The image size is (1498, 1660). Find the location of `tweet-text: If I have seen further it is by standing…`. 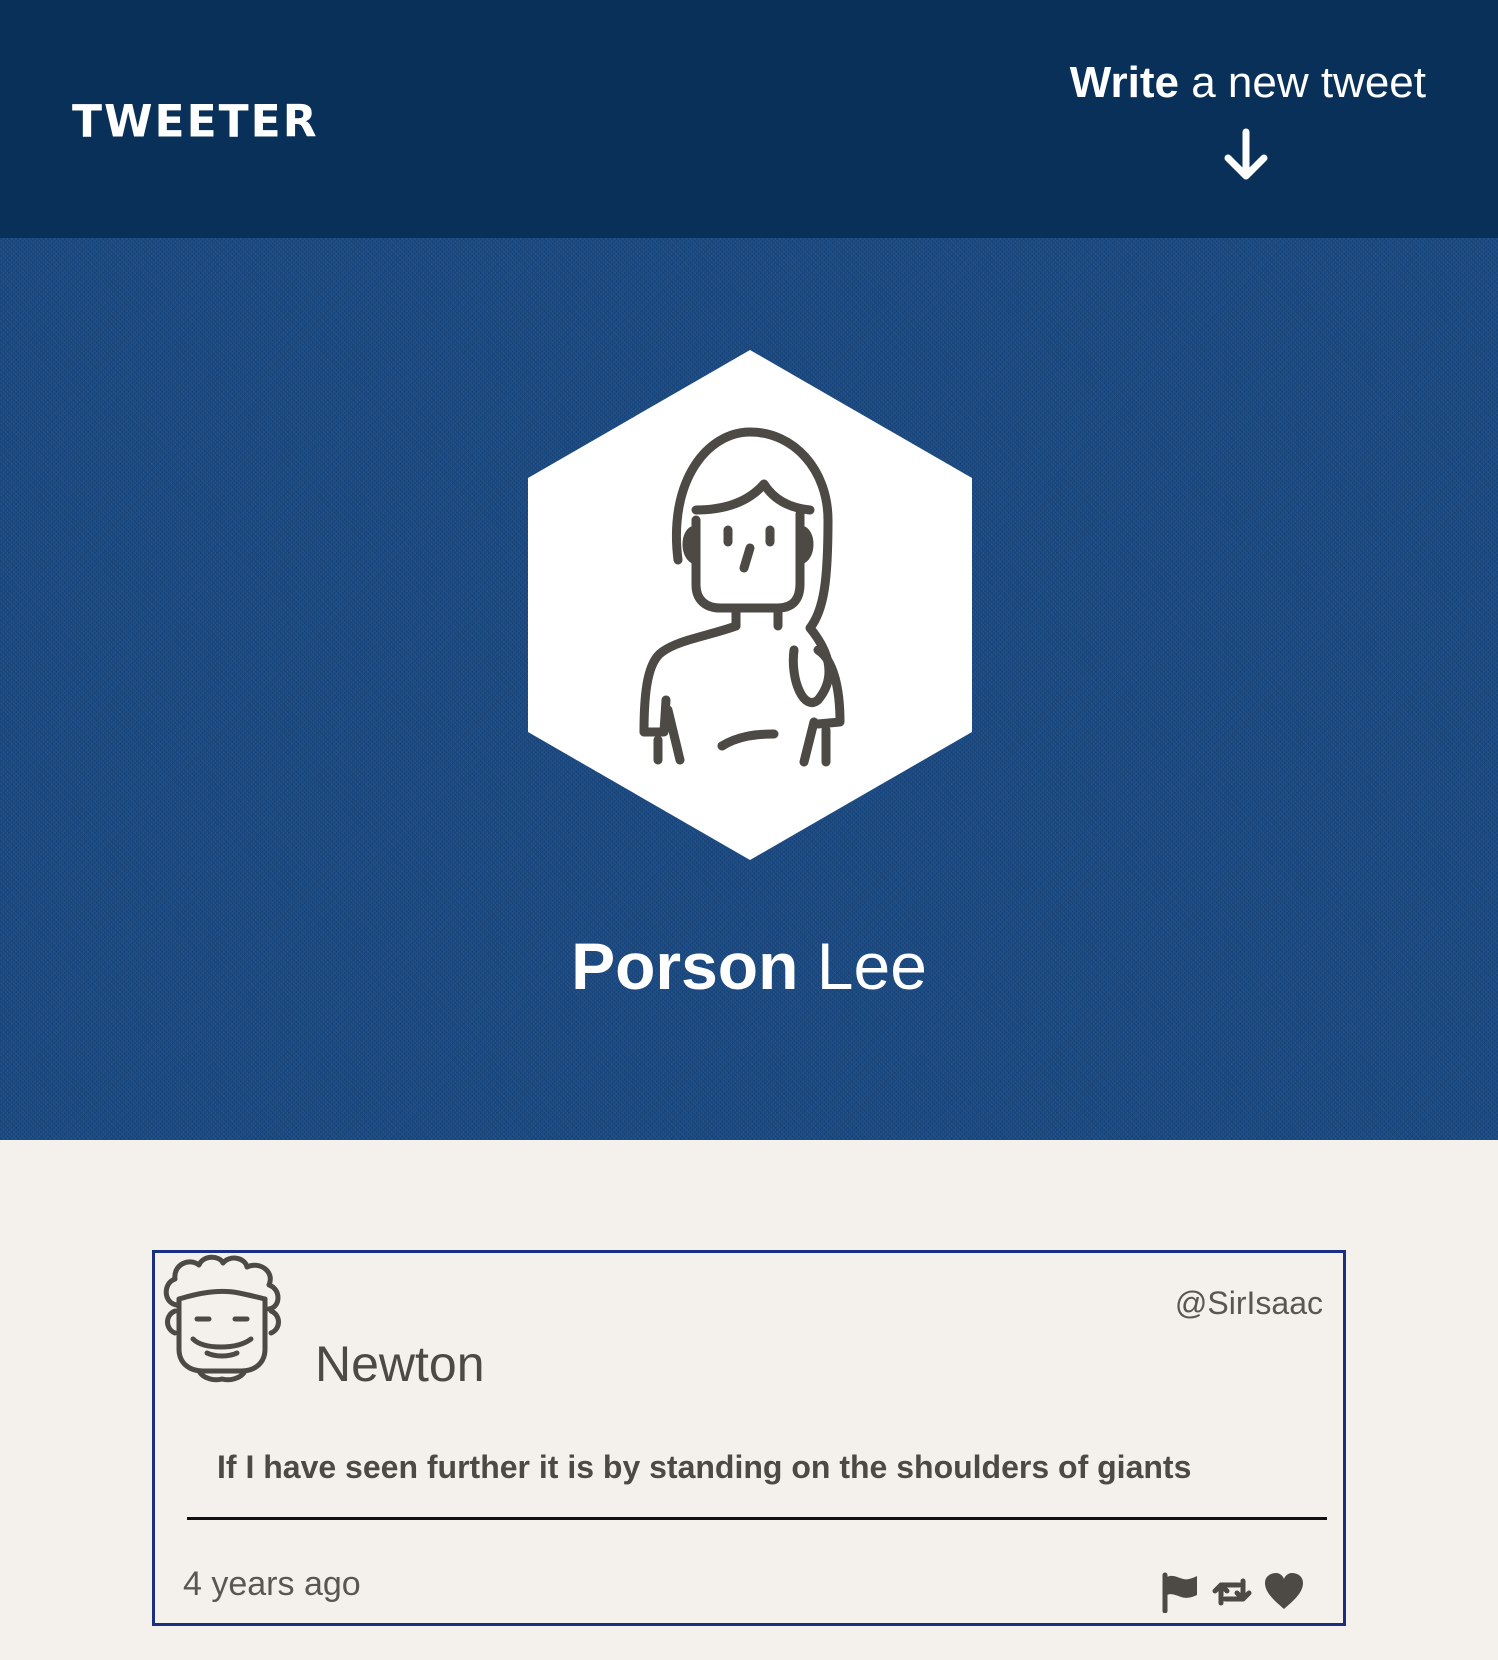

tweet-text: If I have seen further it is by standing… is located at coordinates (704, 1467).